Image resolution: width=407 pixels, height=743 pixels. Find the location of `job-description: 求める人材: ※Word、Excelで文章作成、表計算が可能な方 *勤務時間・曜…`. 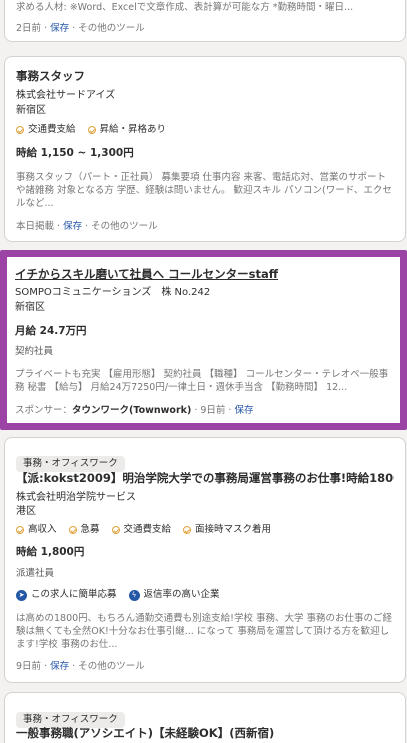

job-description: 求める人材: ※Word、Excelで文章作成、表計算が可能な方 *勤務時間・曜… is located at coordinates (185, 7).